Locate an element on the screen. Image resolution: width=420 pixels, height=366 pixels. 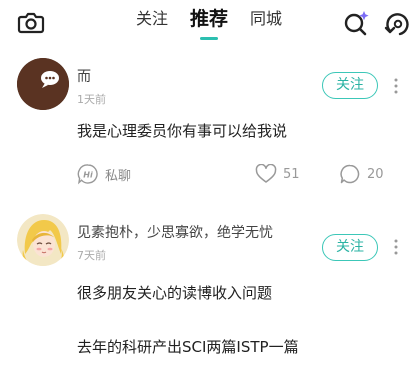
username: 见素抱朴，少思寡欲，绝学无忧 is located at coordinates (175, 232).